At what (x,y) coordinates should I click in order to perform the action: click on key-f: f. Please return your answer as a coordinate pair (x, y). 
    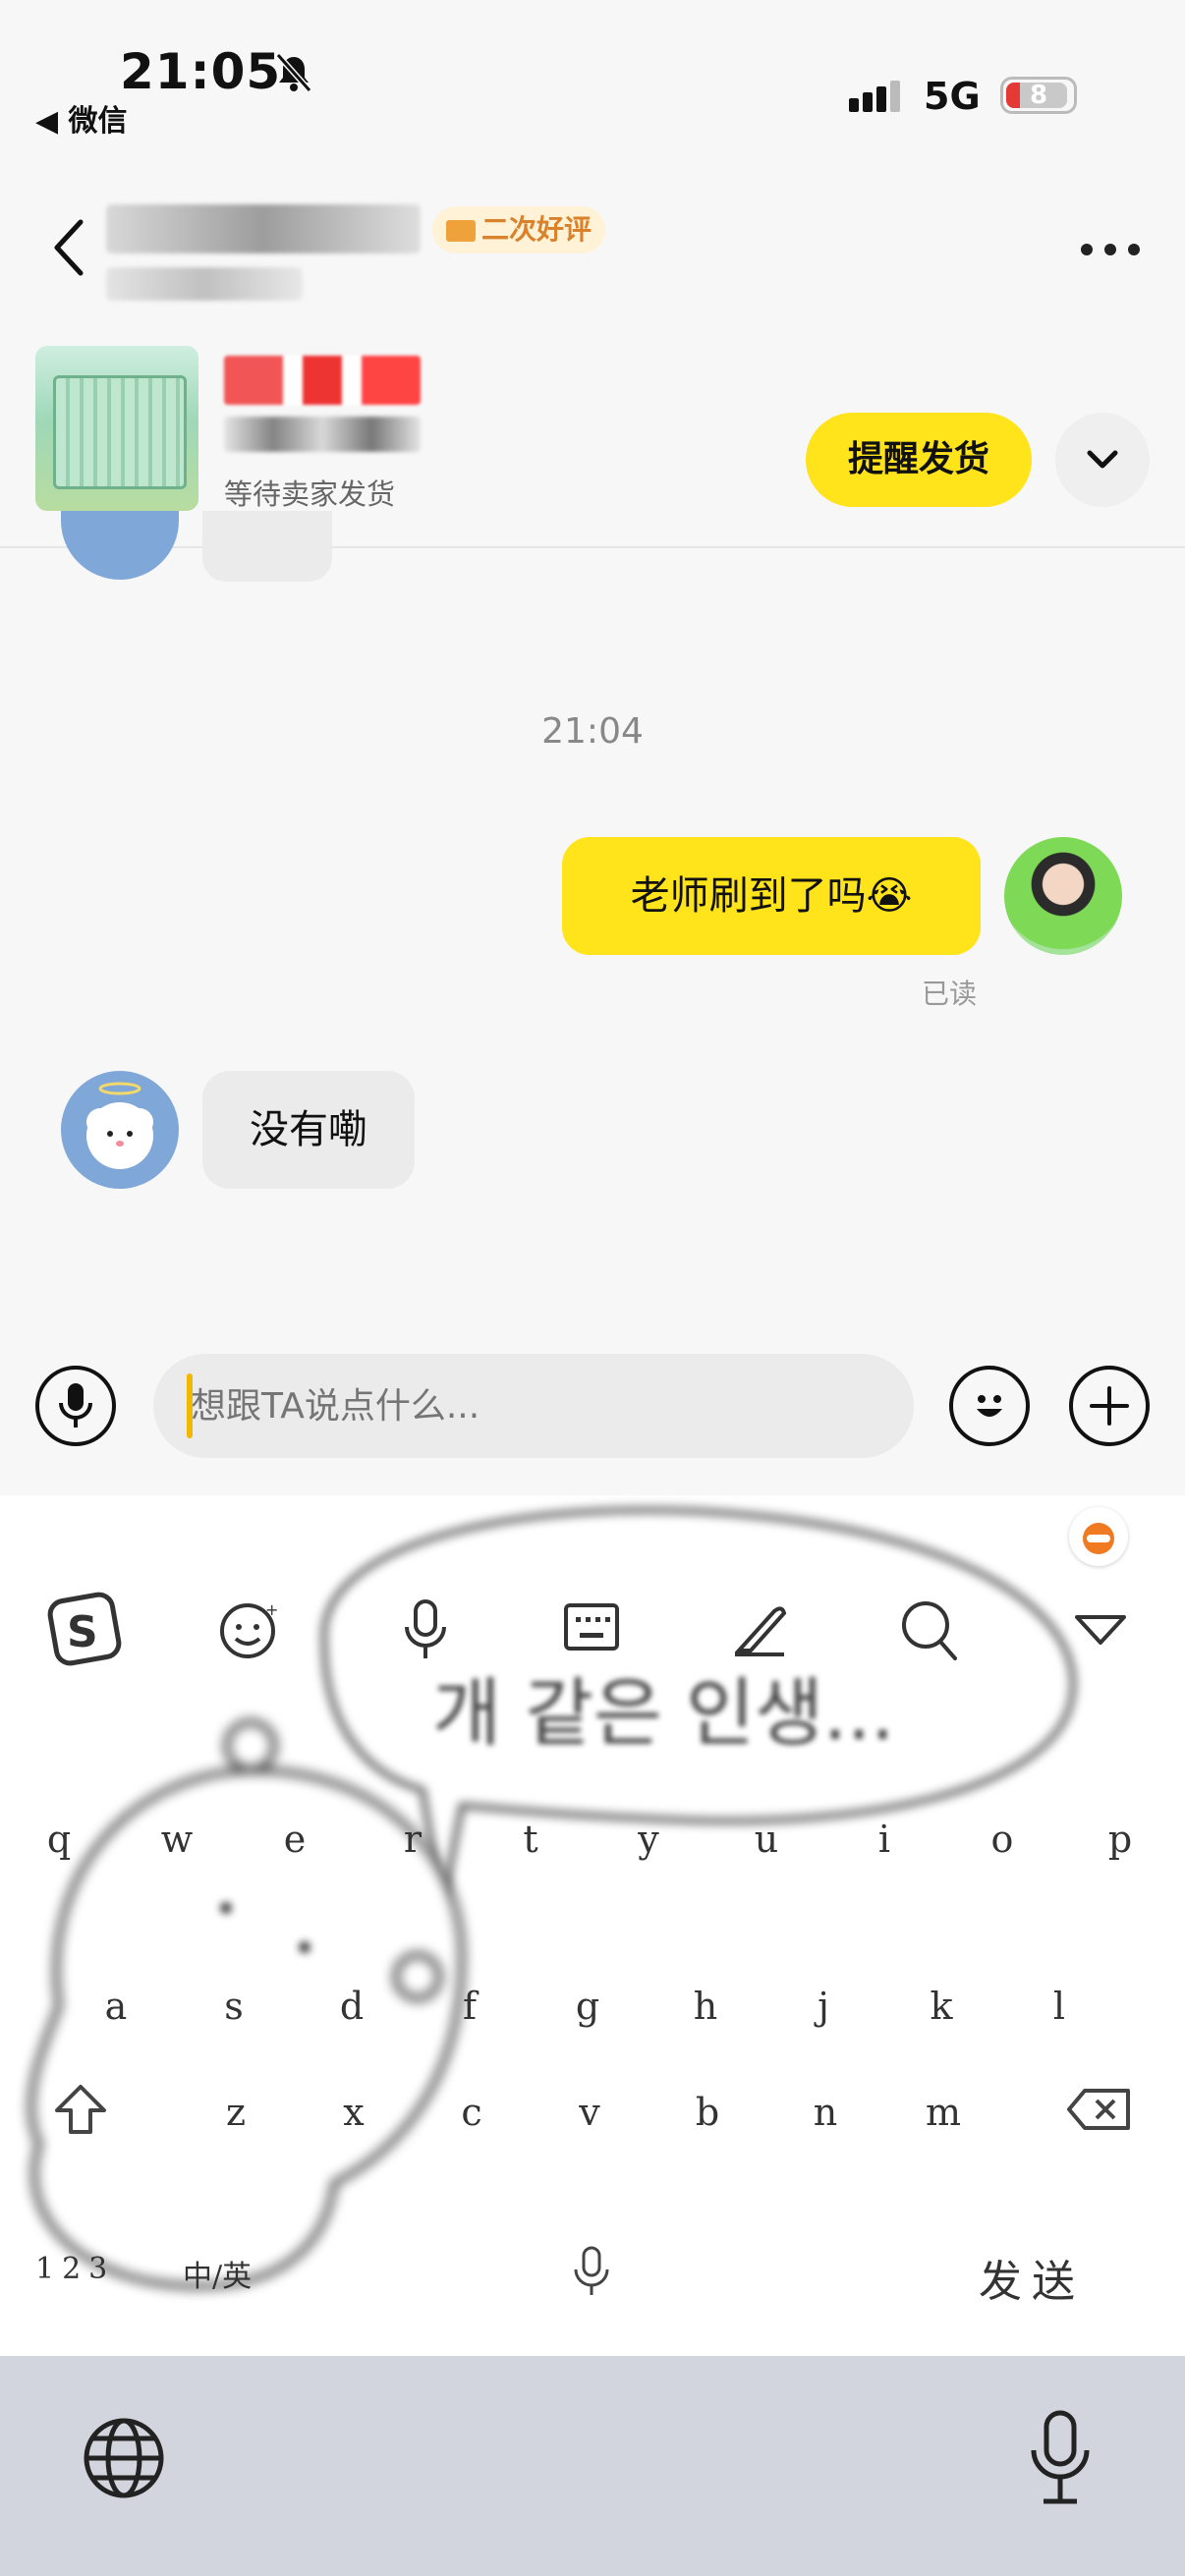
    Looking at the image, I should click on (470, 2006).